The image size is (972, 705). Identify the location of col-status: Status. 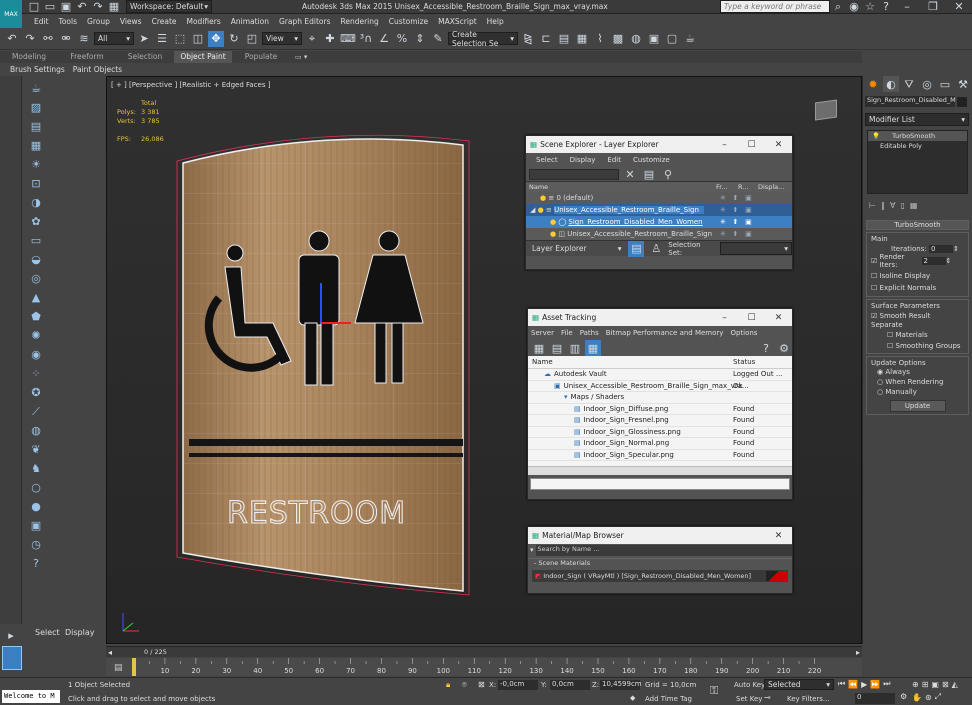
(744, 362).